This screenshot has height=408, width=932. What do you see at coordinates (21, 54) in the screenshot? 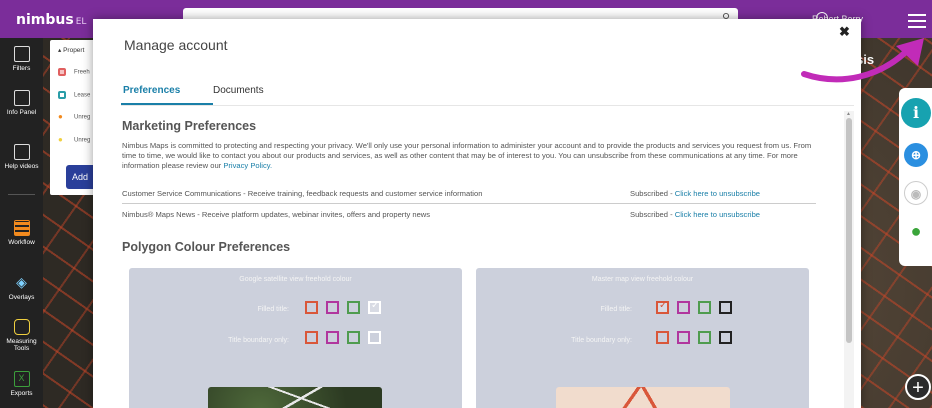
I see `filters-icon` at bounding box center [21, 54].